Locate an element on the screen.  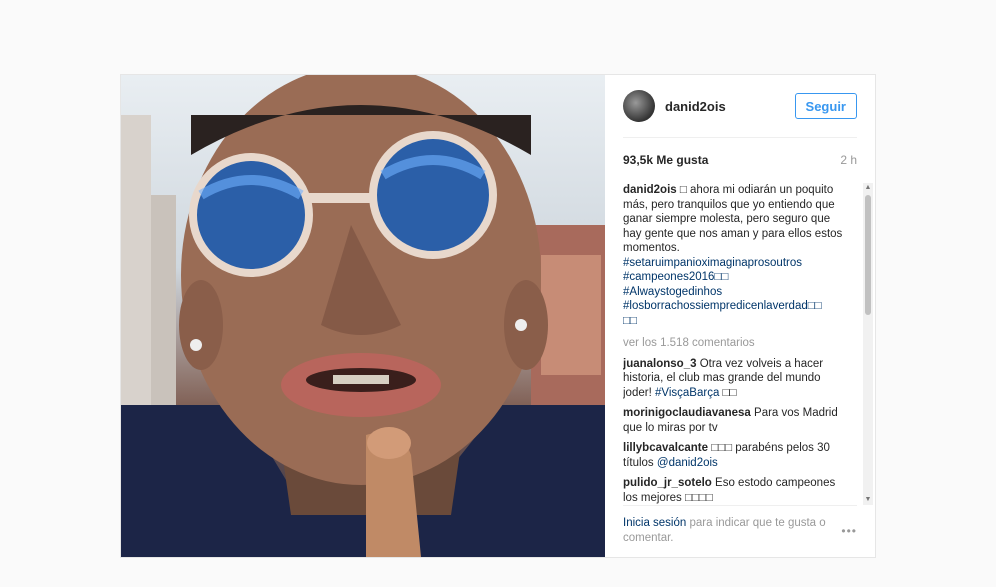
comment-username: pulido_jr_sotelo is located at coordinates (667, 483).